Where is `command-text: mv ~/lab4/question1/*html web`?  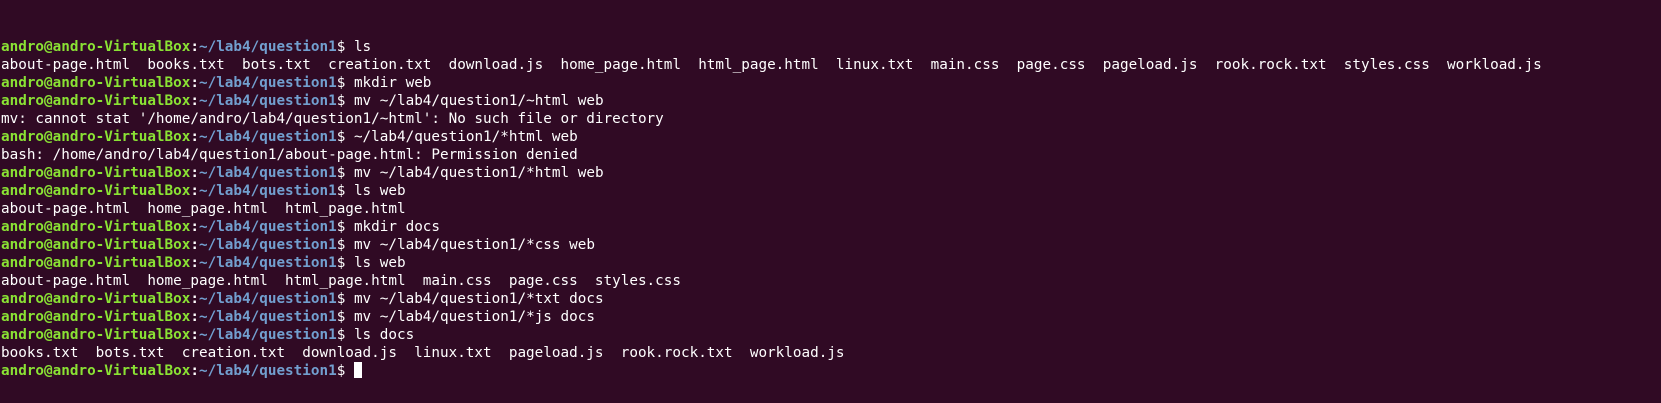
command-text: mv ~/lab4/question1/*html web is located at coordinates (478, 173).